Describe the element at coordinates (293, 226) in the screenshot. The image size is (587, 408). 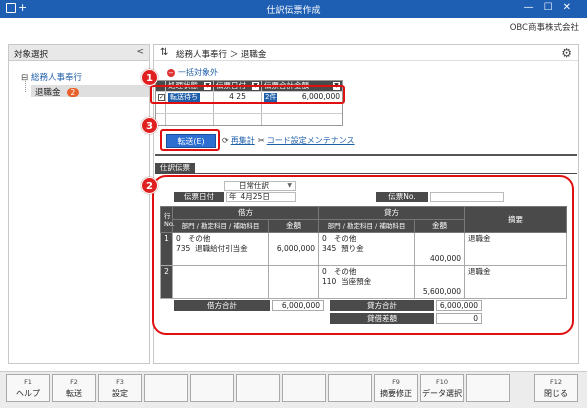
I see `header-debit-amount: 金額` at that location.